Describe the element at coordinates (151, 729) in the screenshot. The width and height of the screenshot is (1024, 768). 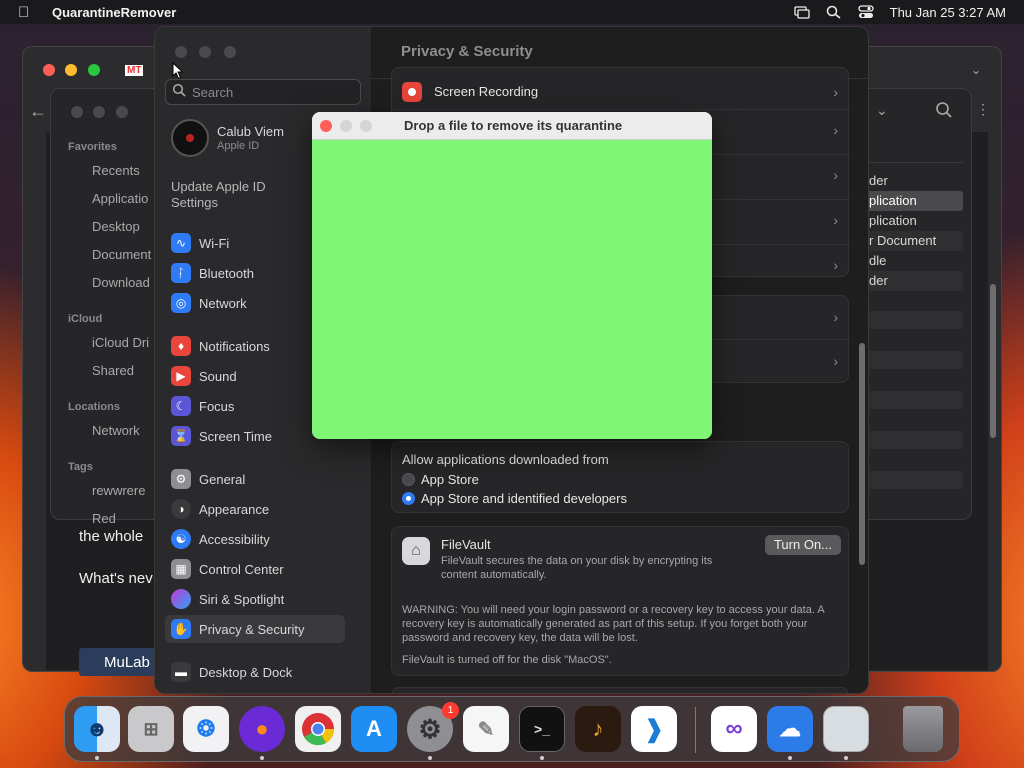
I see `launchpad-icon: ⊞` at that location.